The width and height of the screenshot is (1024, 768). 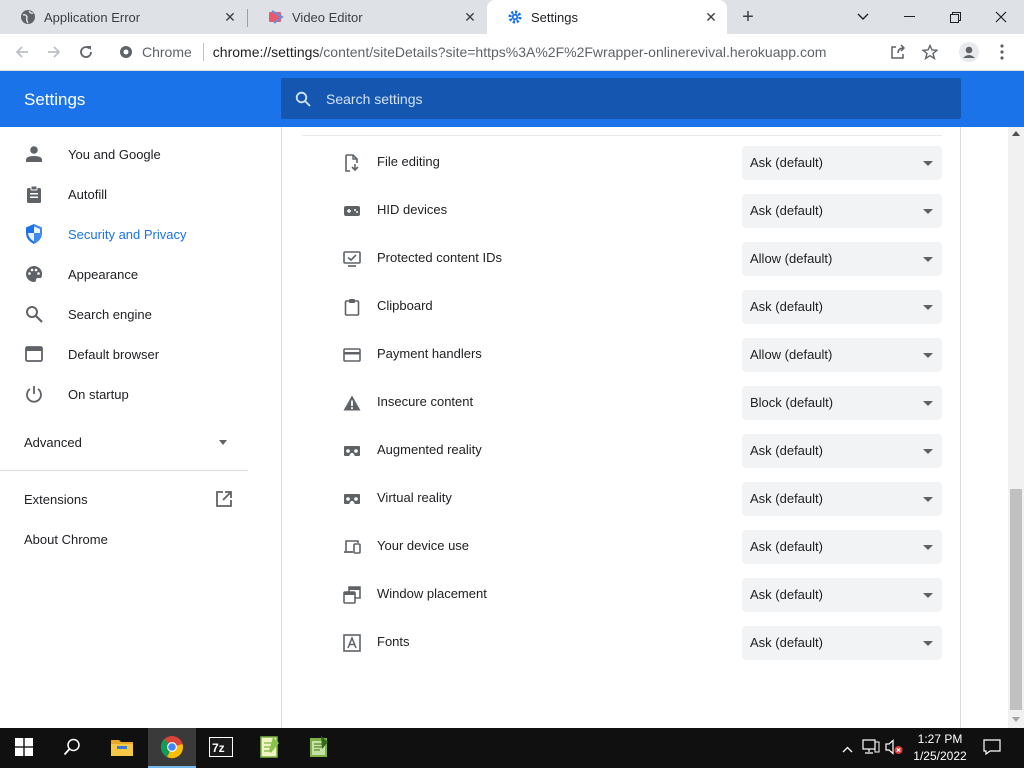 I want to click on devices-icon, so click(x=352, y=547).